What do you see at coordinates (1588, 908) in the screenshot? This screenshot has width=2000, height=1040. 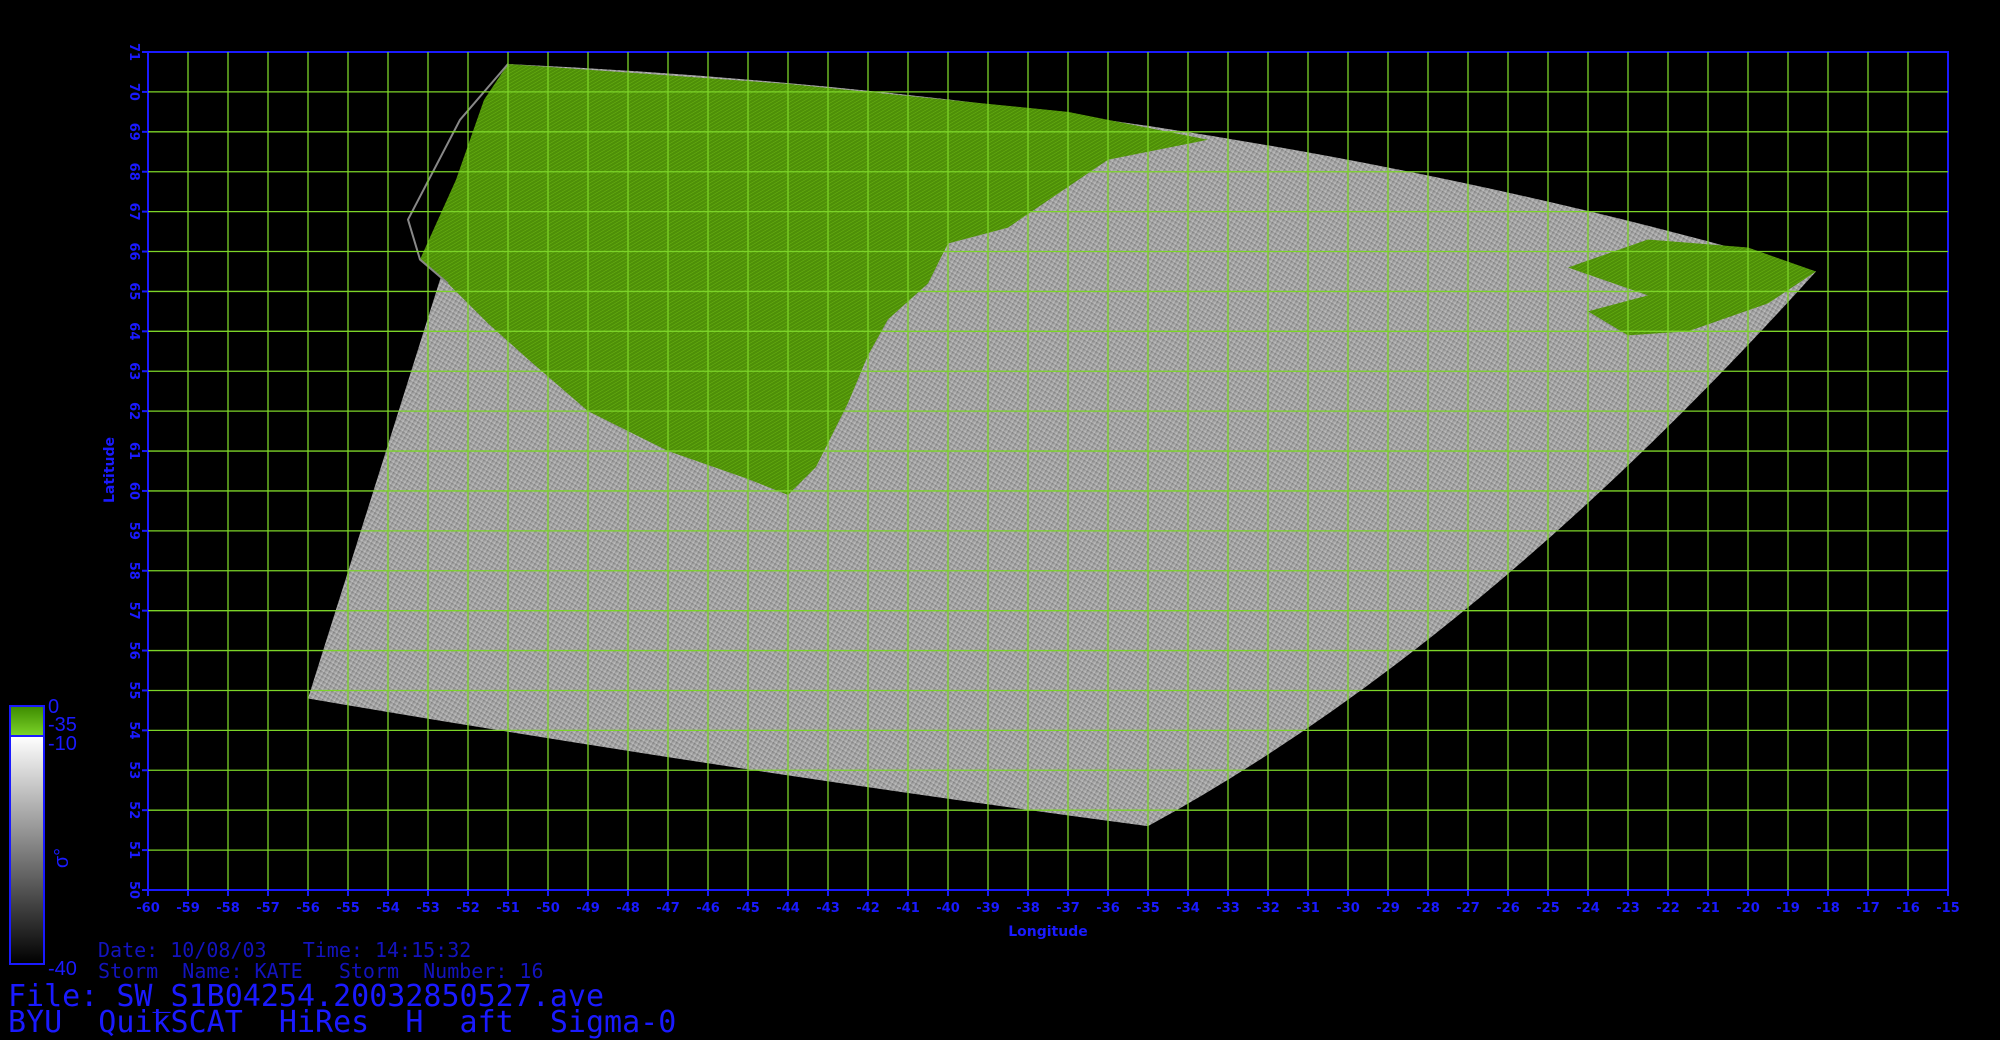 I see `lon-tick-label: -24` at bounding box center [1588, 908].